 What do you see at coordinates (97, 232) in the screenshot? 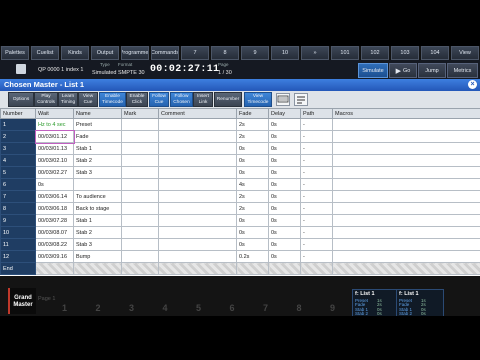
I see `cell-name: Stab 2` at bounding box center [97, 232].